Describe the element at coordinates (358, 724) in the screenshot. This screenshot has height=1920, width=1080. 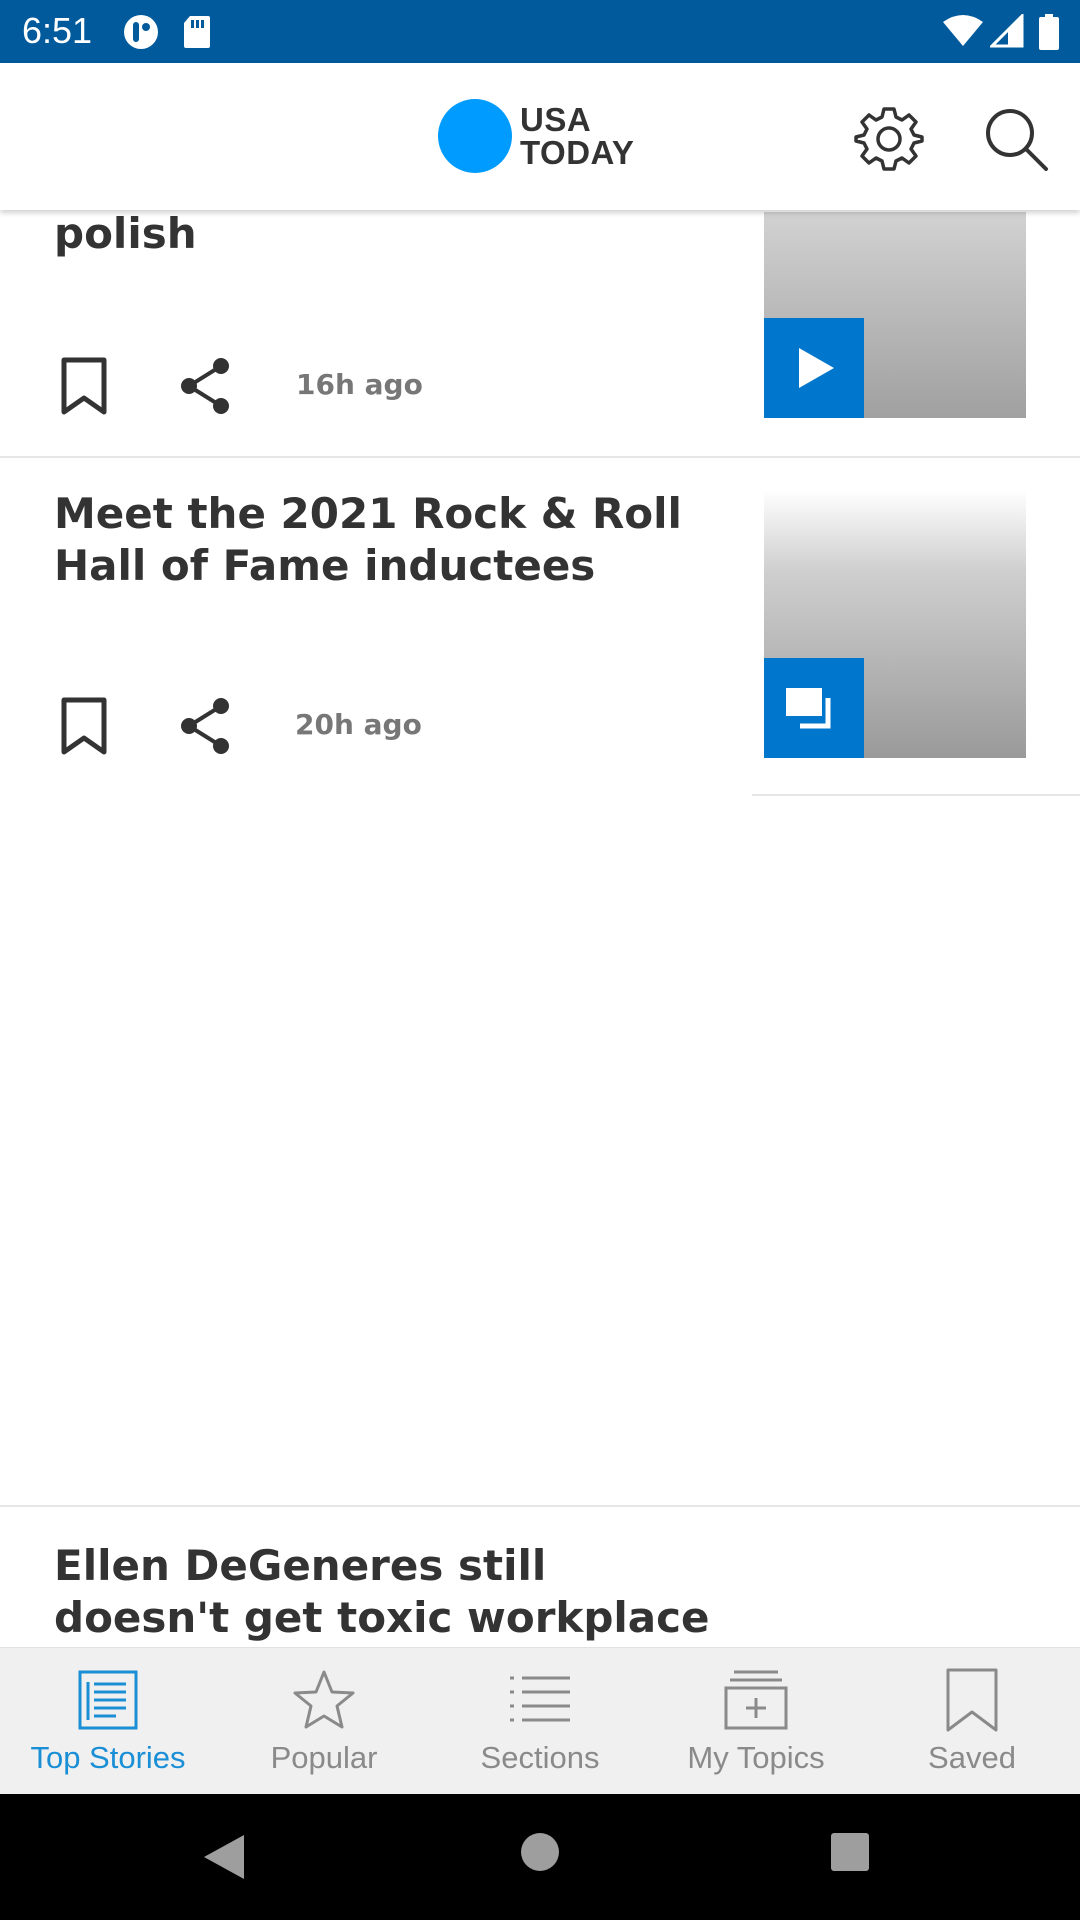
I see `story-timestamp: 20h ago` at that location.